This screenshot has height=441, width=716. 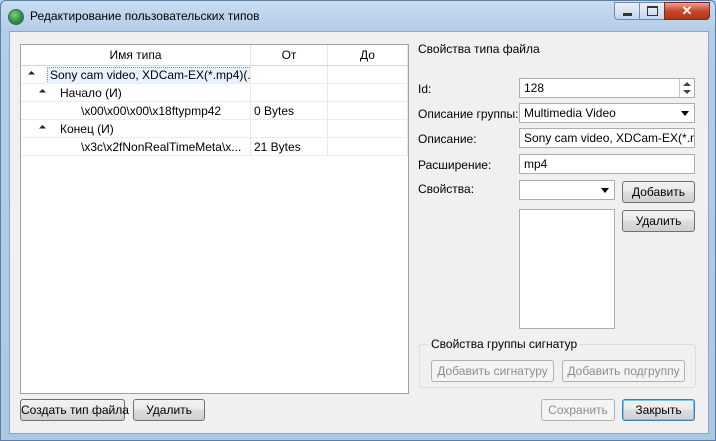 What do you see at coordinates (169, 410) in the screenshot?
I see `delete-type-button: Удалить` at bounding box center [169, 410].